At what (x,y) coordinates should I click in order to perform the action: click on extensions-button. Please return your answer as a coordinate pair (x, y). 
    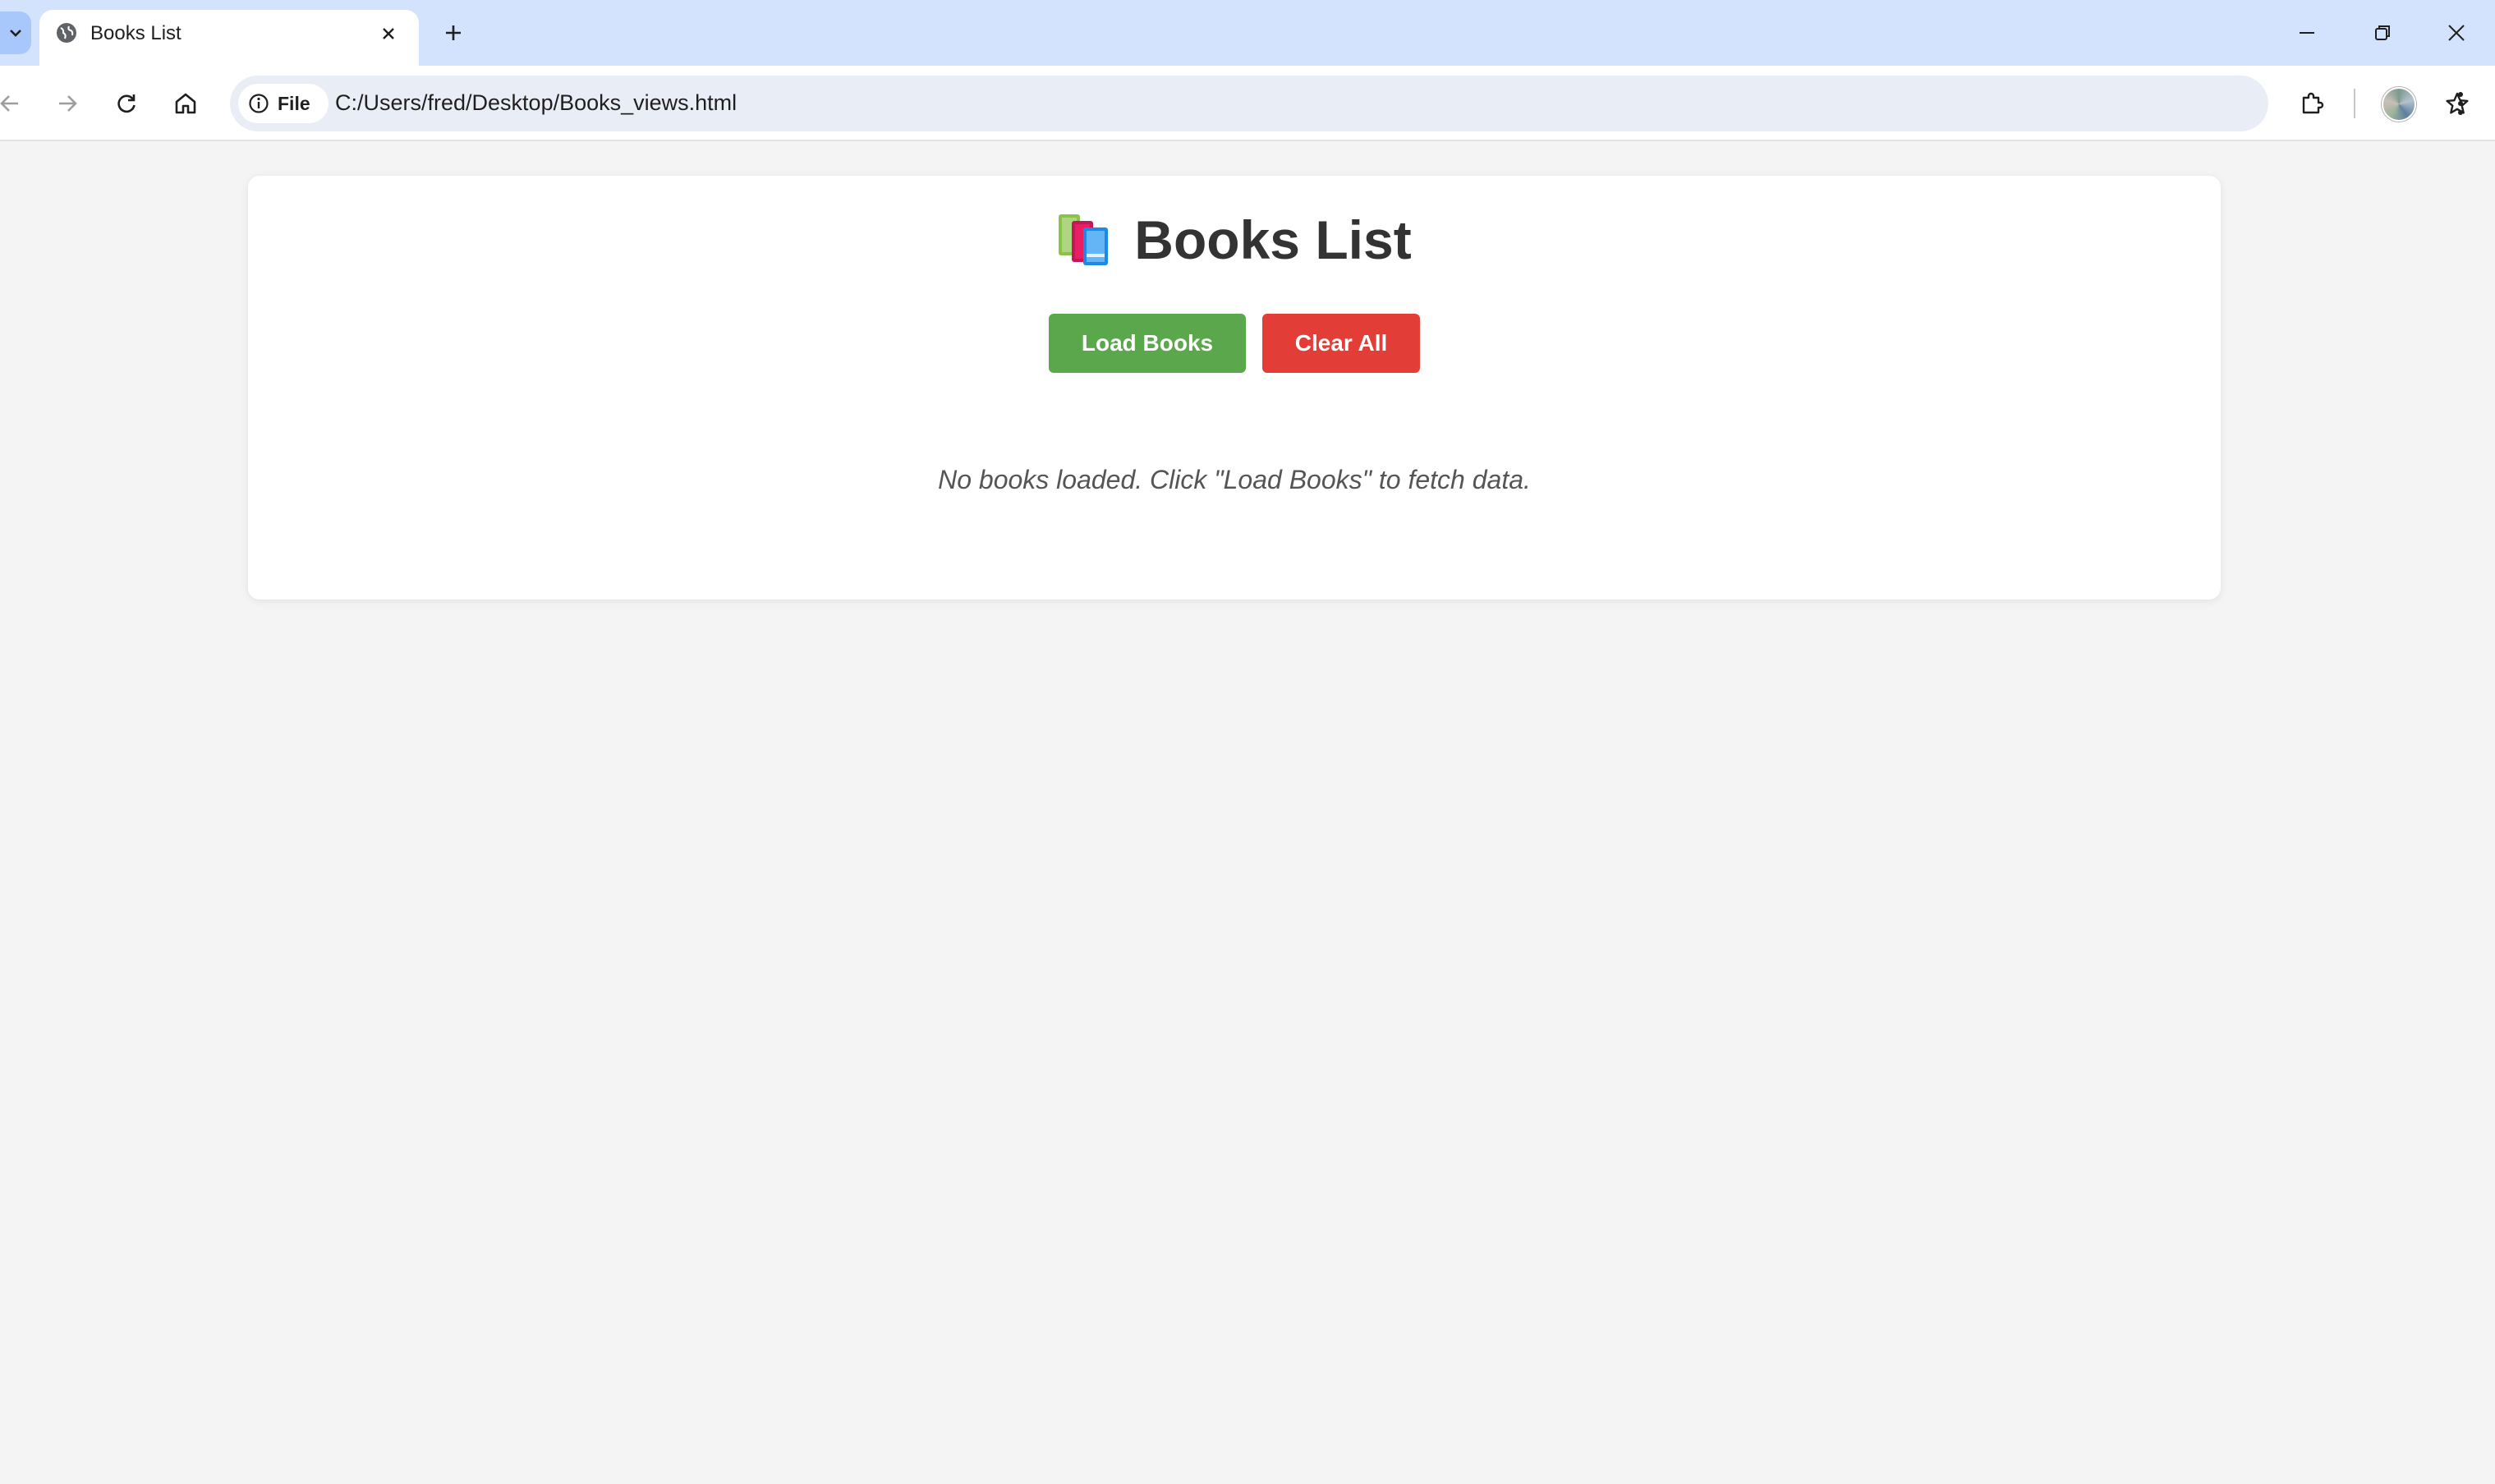
    Looking at the image, I should click on (2312, 104).